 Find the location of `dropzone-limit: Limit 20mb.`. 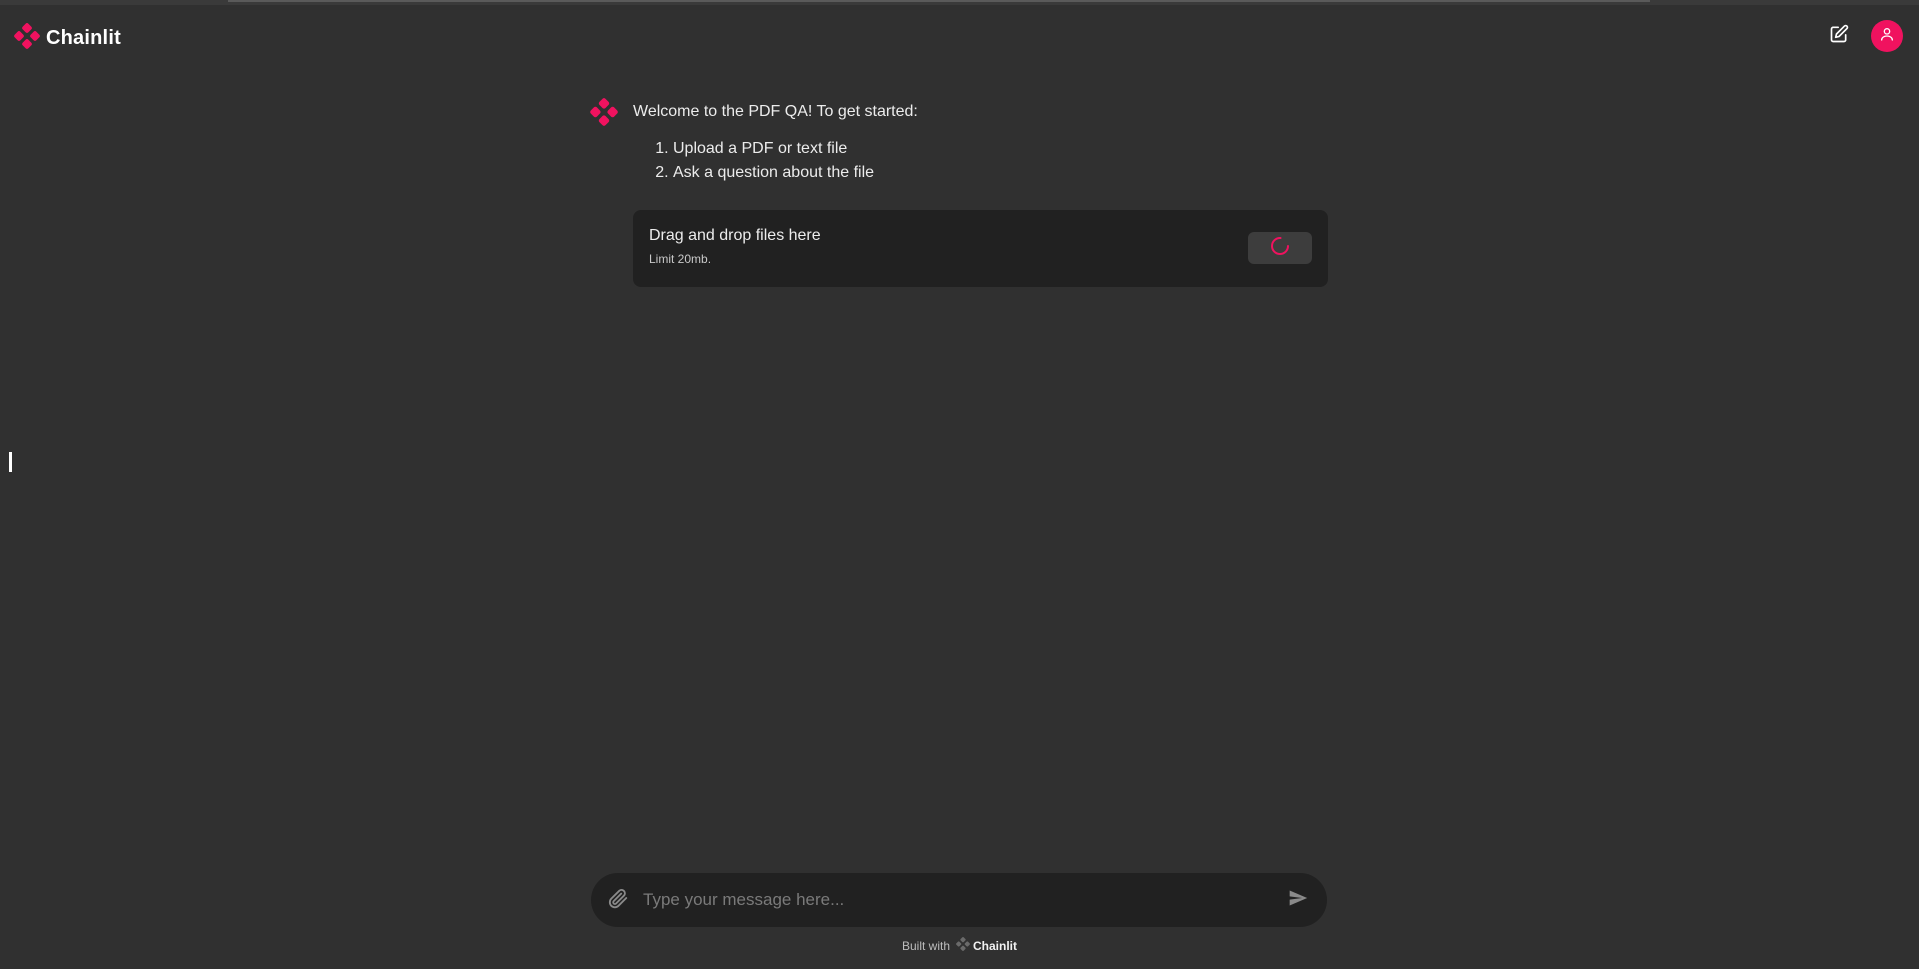

dropzone-limit: Limit 20mb. is located at coordinates (680, 259).